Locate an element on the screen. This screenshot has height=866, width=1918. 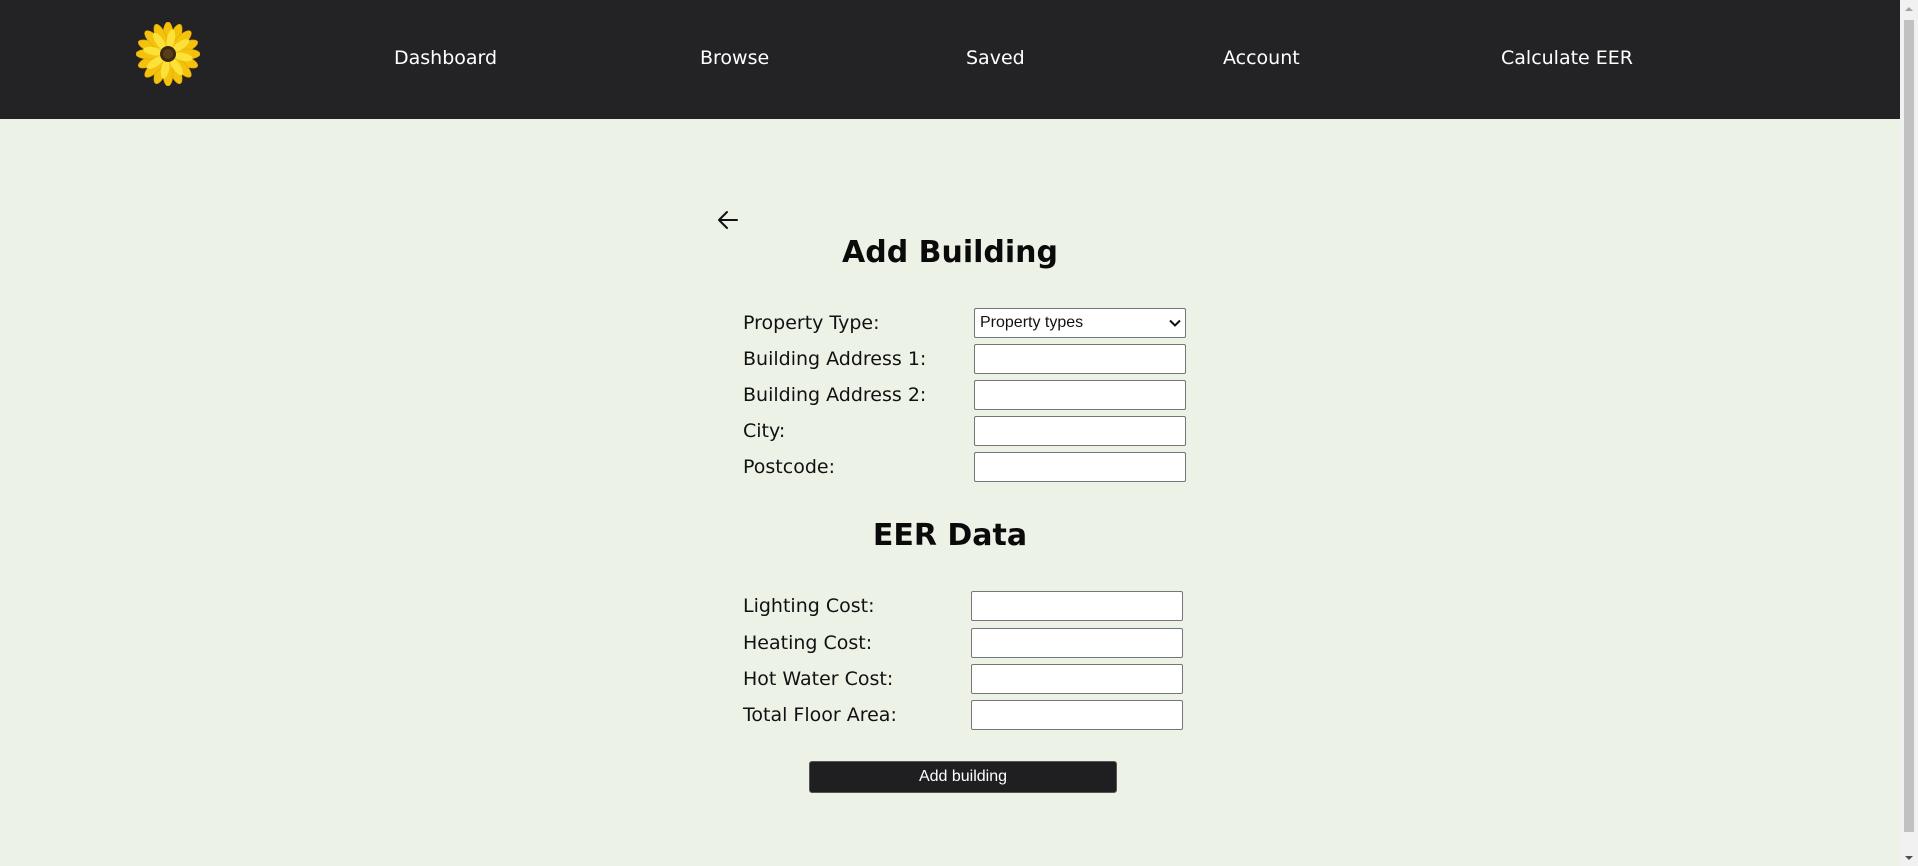
postcode-input is located at coordinates (1080, 467).